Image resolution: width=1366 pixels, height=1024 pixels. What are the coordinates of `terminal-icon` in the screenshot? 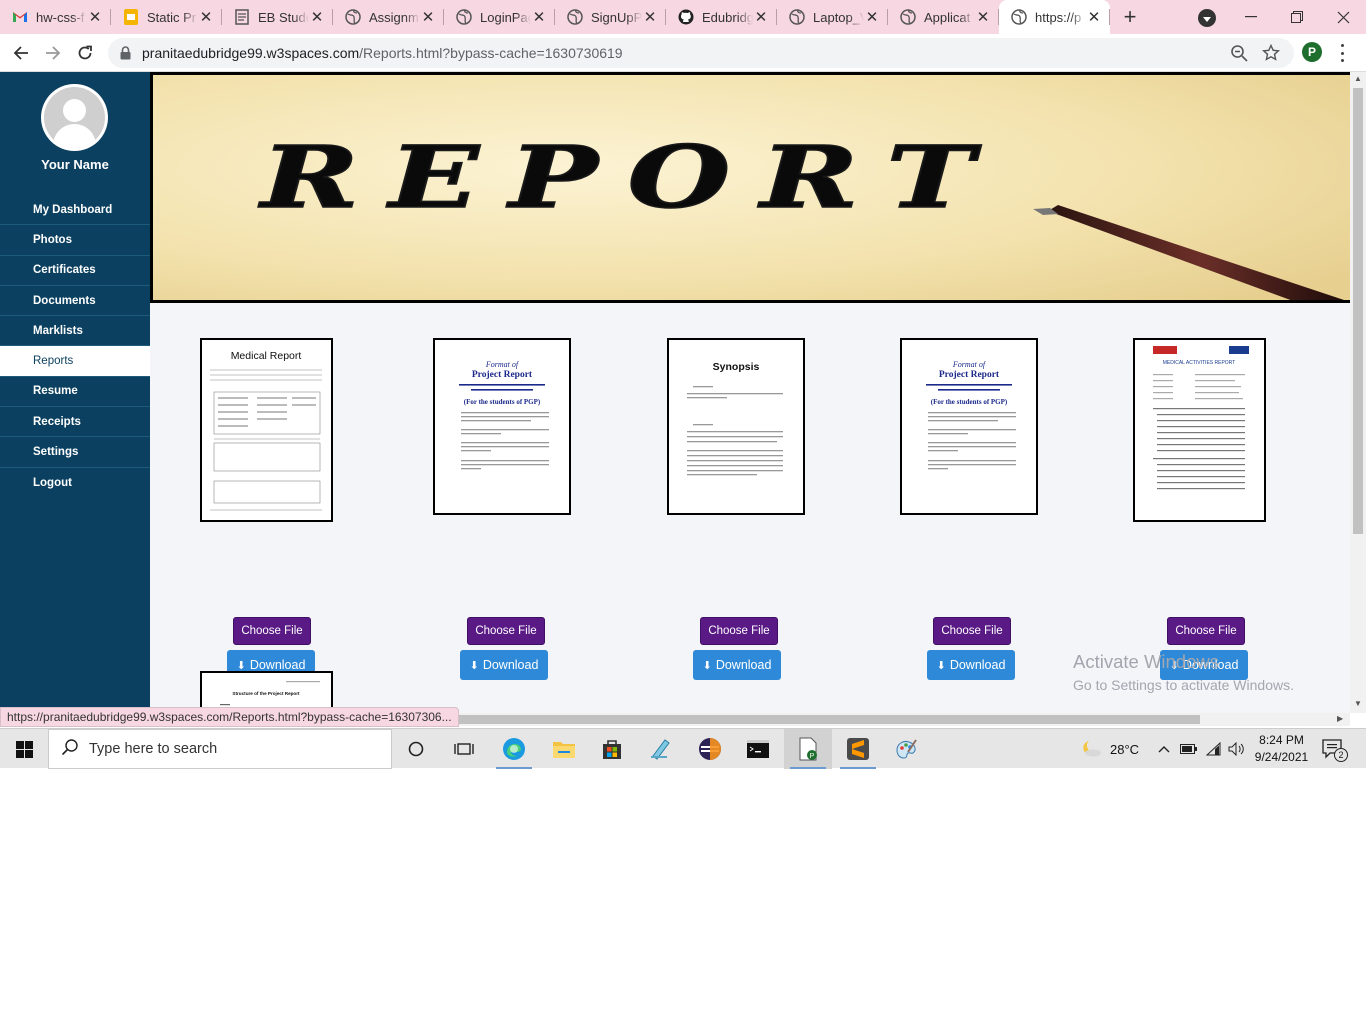 It's located at (758, 749).